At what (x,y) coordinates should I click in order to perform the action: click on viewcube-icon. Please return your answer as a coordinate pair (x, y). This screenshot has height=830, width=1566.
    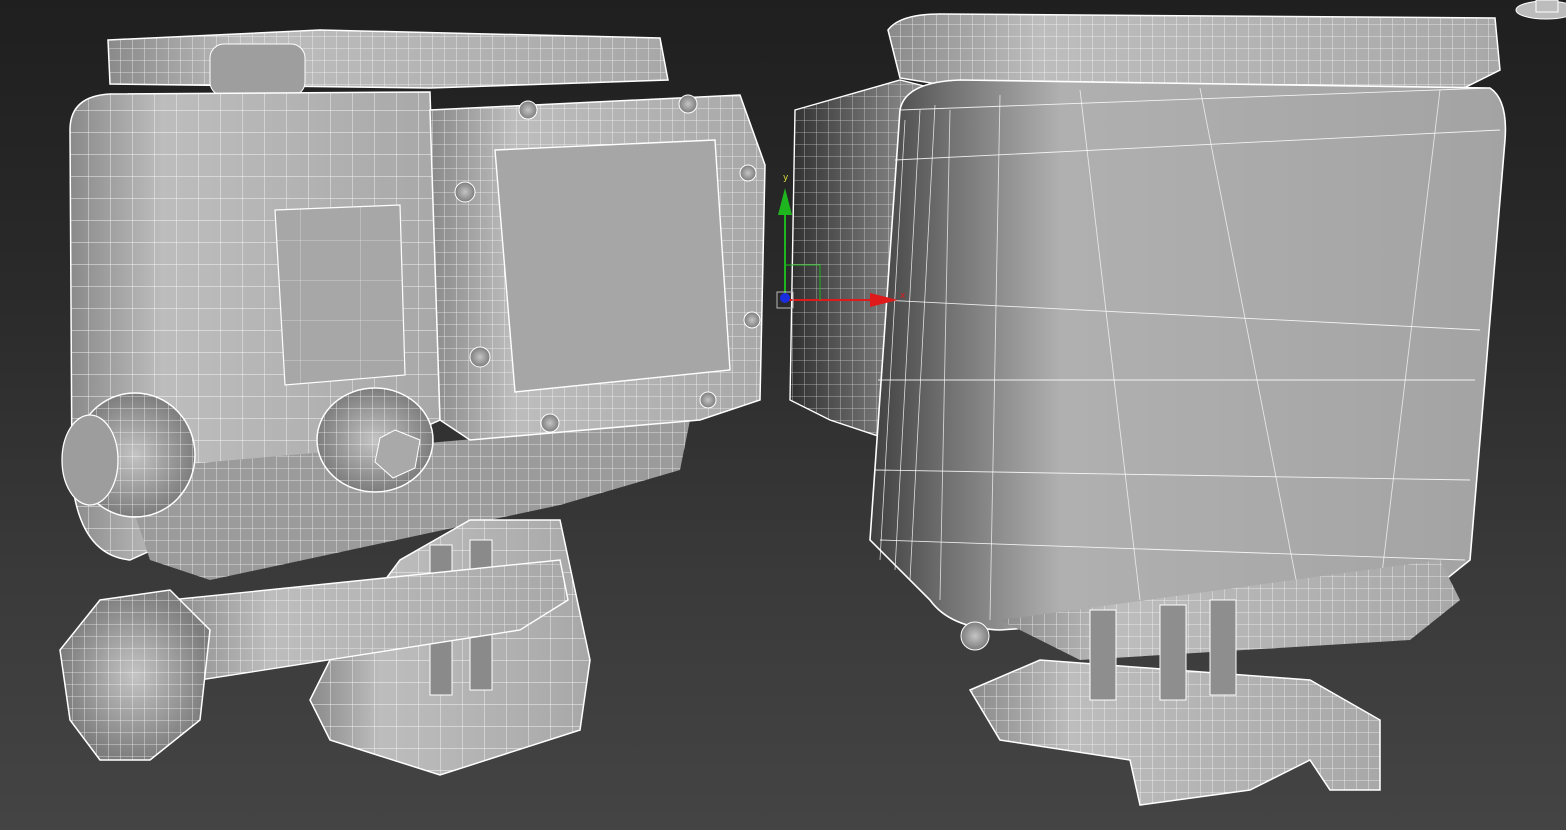
    Looking at the image, I should click on (1536, 11).